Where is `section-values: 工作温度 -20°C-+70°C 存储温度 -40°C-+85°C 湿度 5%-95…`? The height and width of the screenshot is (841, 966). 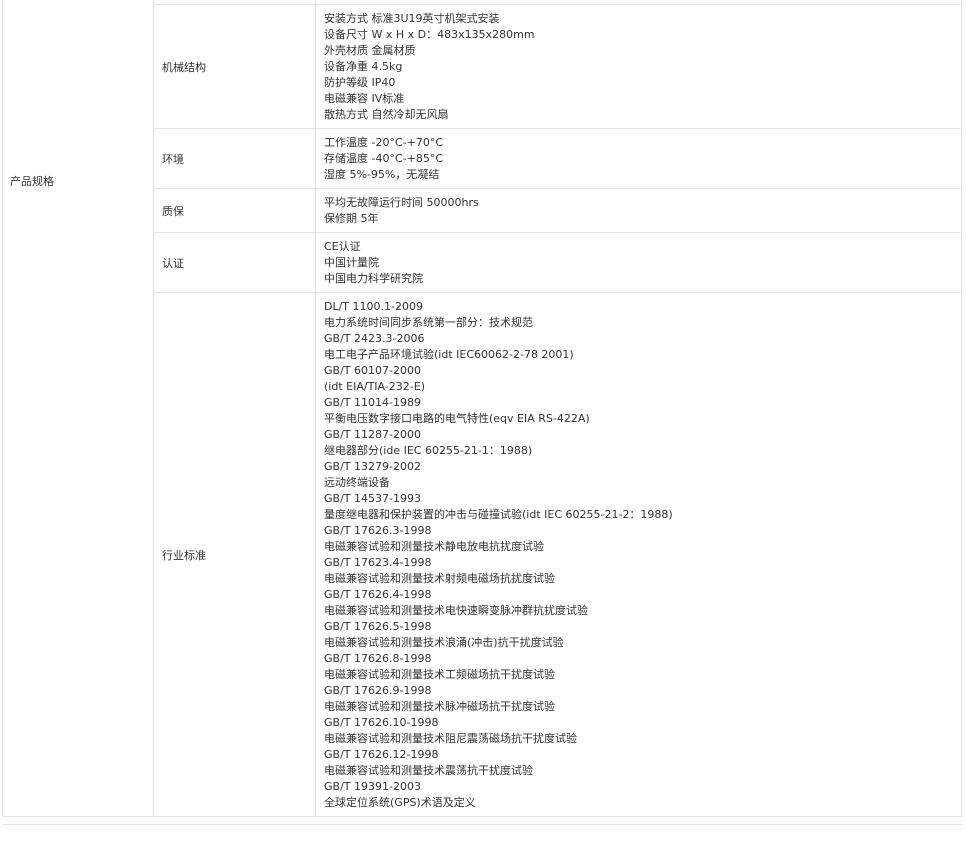
section-values: 工作温度 -20°C-+70°C 存储温度 -40°C-+85°C 湿度 5%-95… is located at coordinates (638, 158).